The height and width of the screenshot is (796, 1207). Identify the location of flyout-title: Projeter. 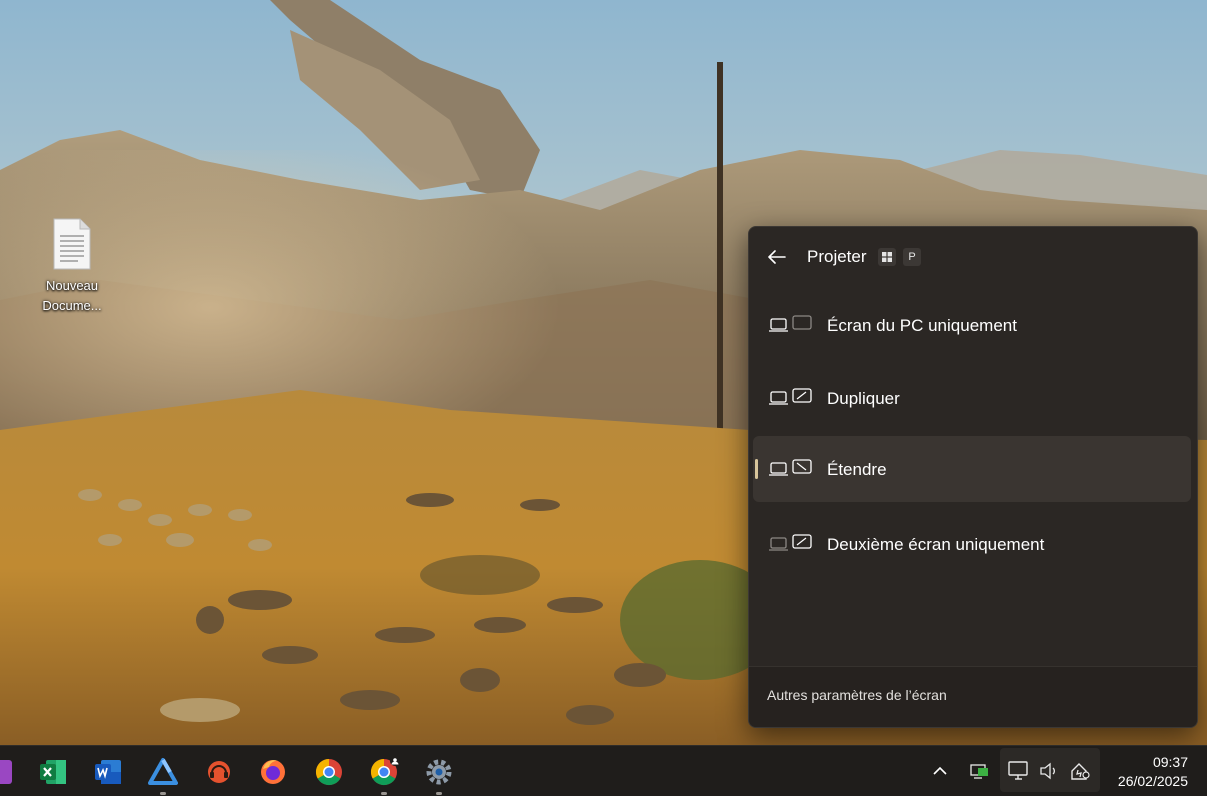
(837, 256).